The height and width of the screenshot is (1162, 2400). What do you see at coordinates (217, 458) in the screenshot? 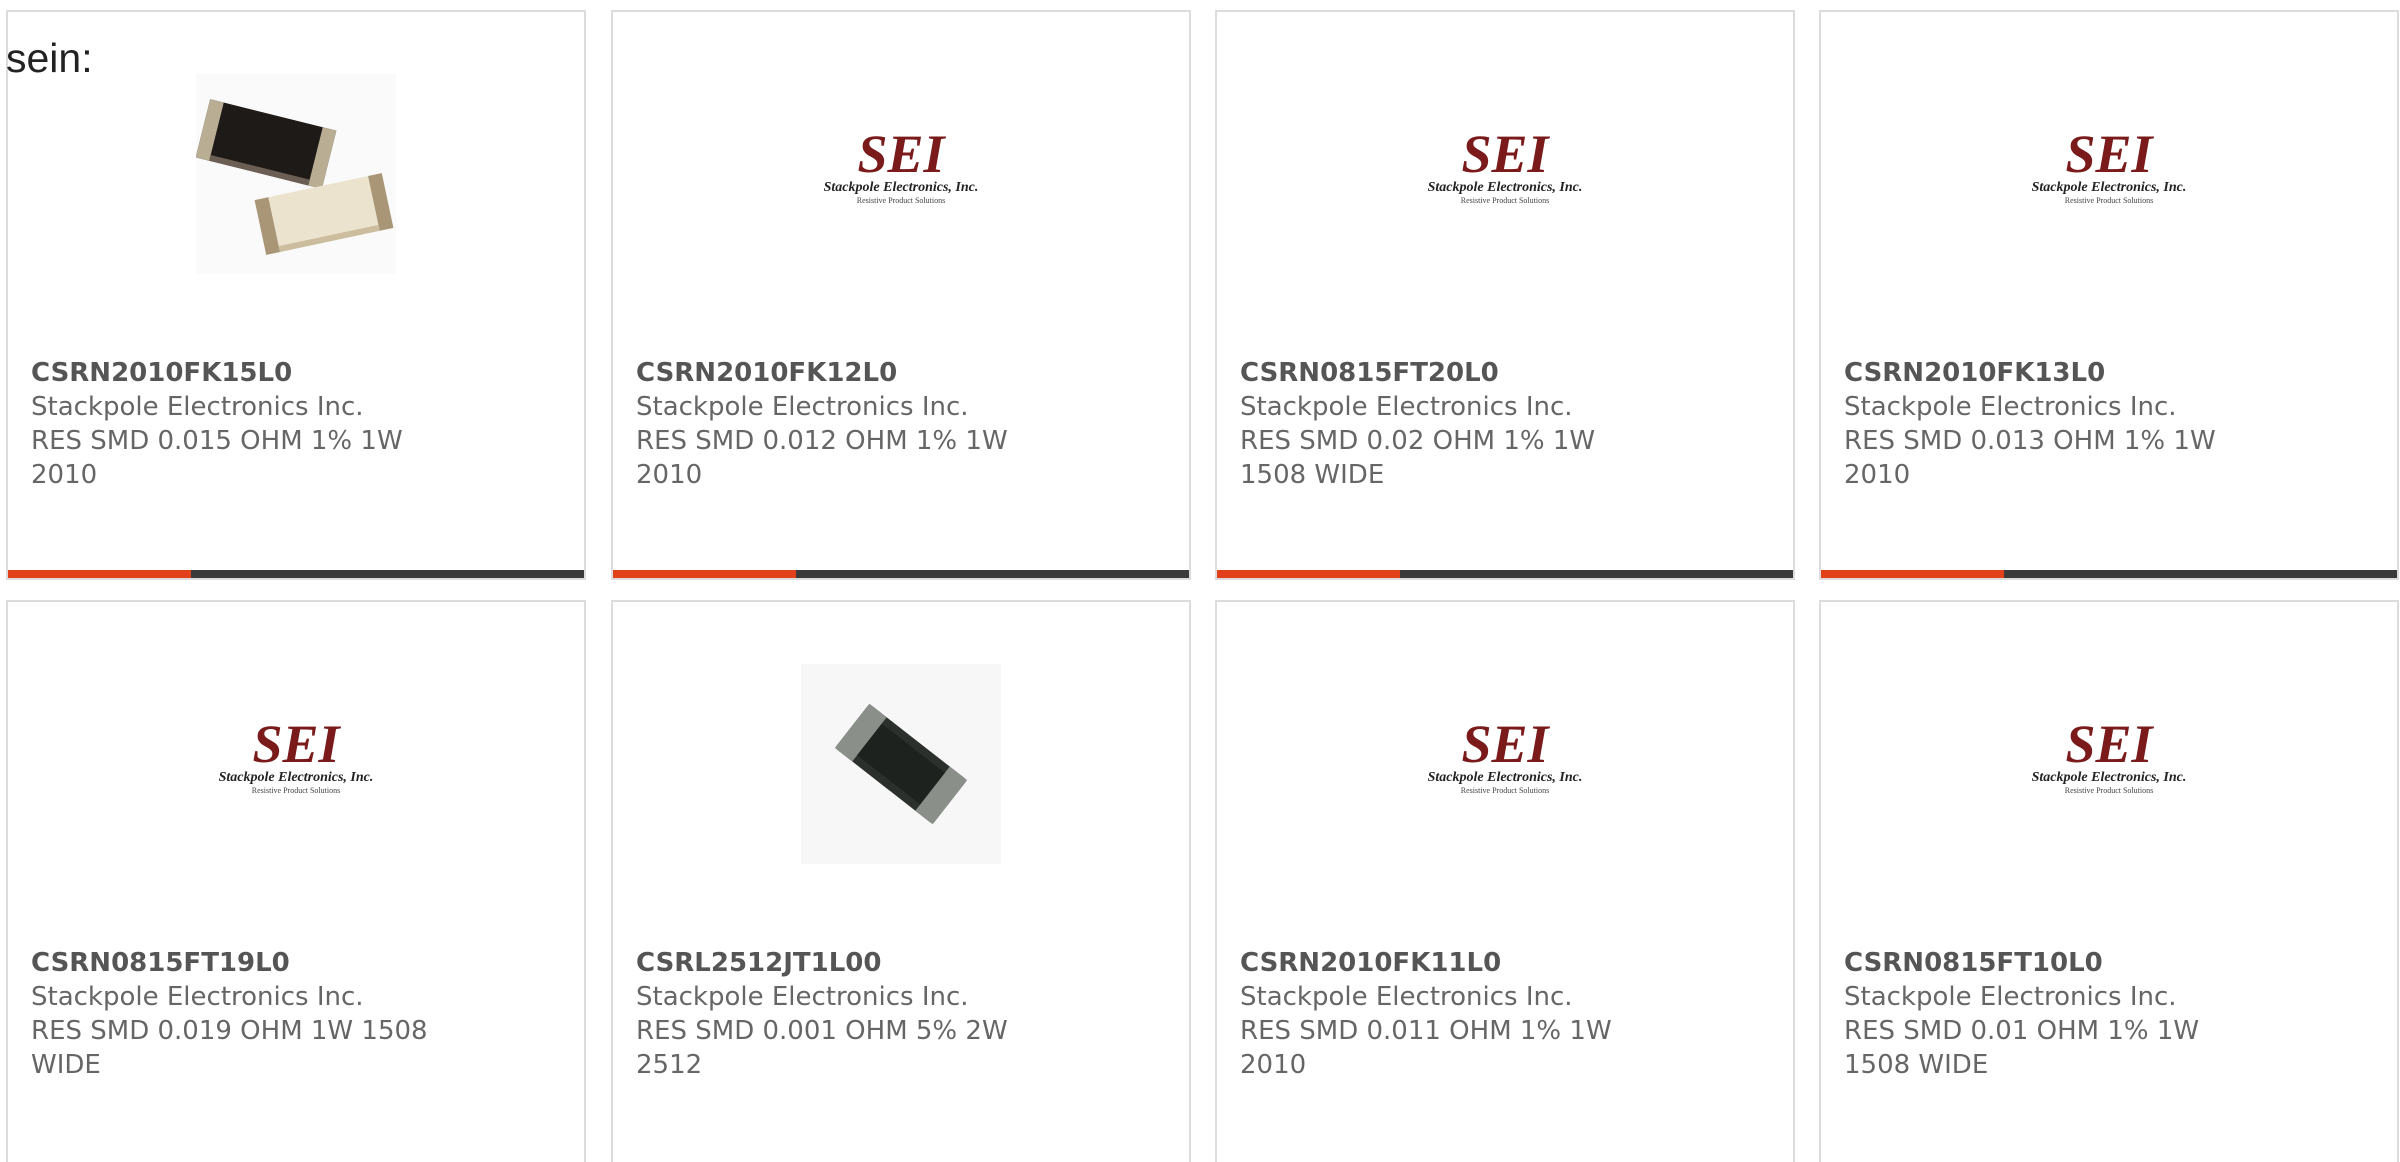
I see `description: RES SMD 0.015 OHM 1% 1W 2010` at bounding box center [217, 458].